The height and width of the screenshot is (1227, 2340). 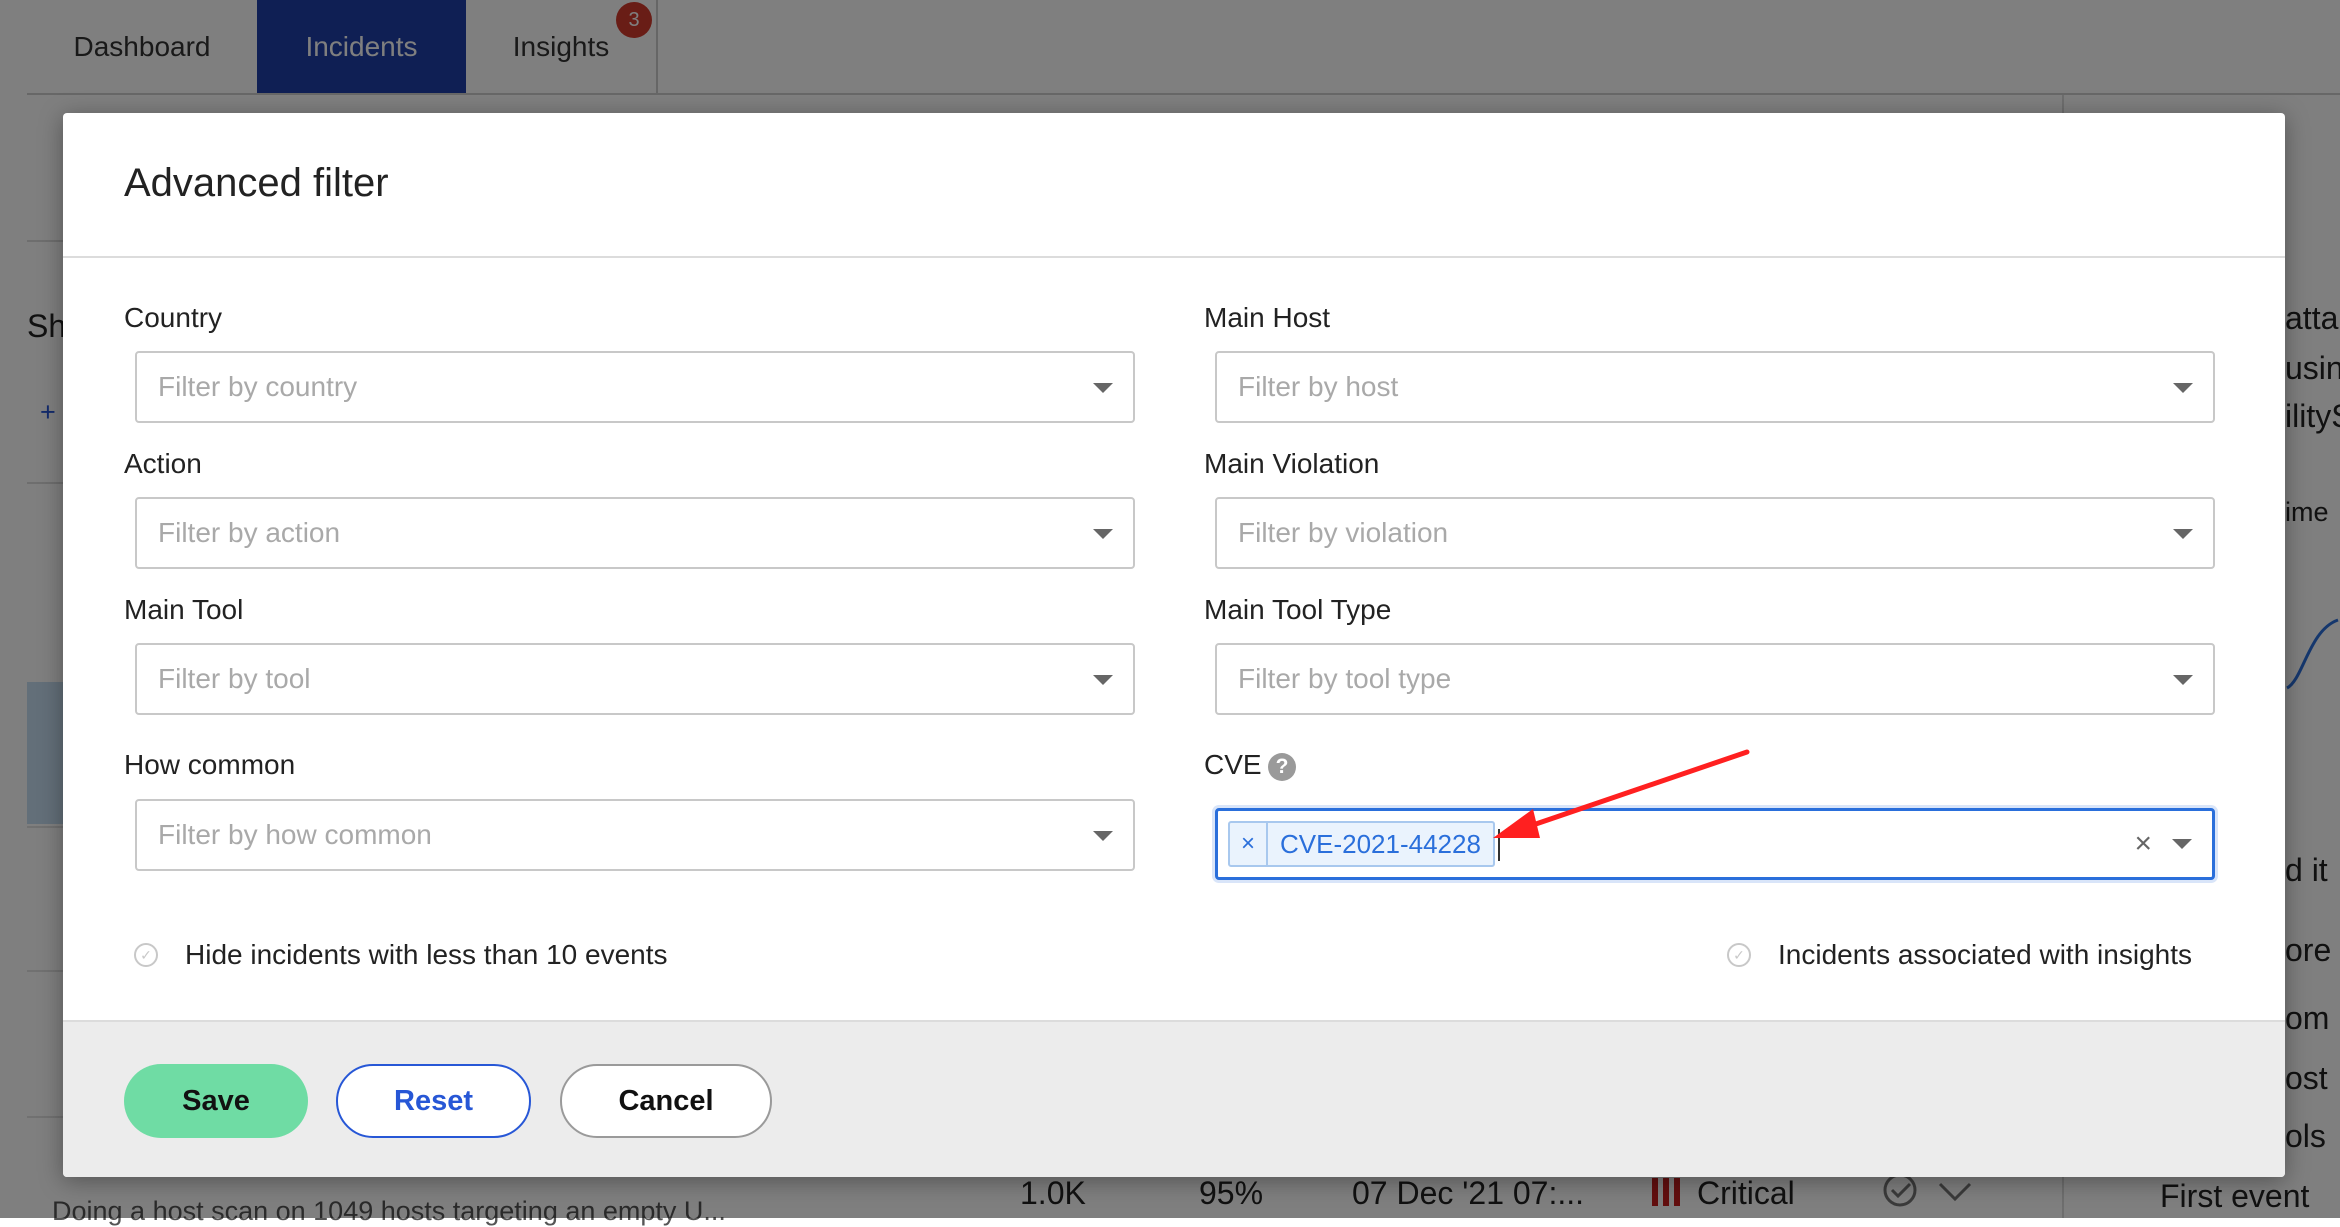 What do you see at coordinates (426, 954) in the screenshot?
I see `hide-small-incidents-label: Hide incidents with less than 10 events` at bounding box center [426, 954].